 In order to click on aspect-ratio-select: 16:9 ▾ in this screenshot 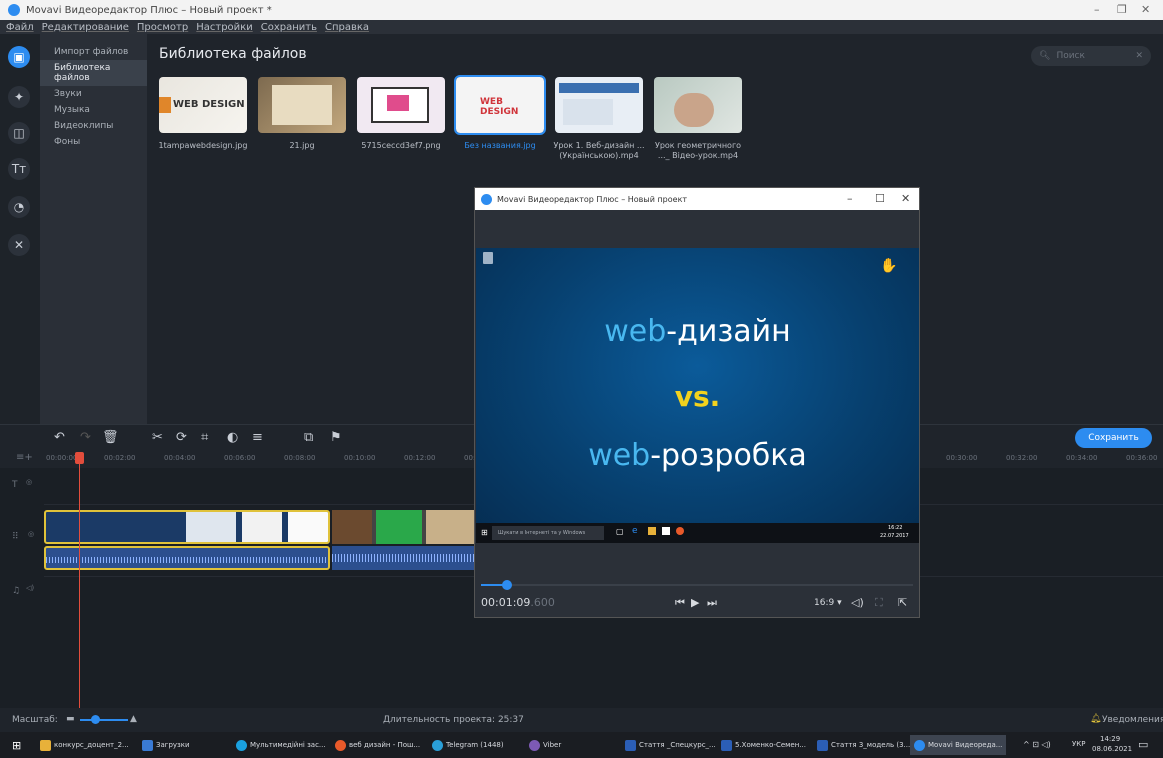, I will do `click(828, 603)`.